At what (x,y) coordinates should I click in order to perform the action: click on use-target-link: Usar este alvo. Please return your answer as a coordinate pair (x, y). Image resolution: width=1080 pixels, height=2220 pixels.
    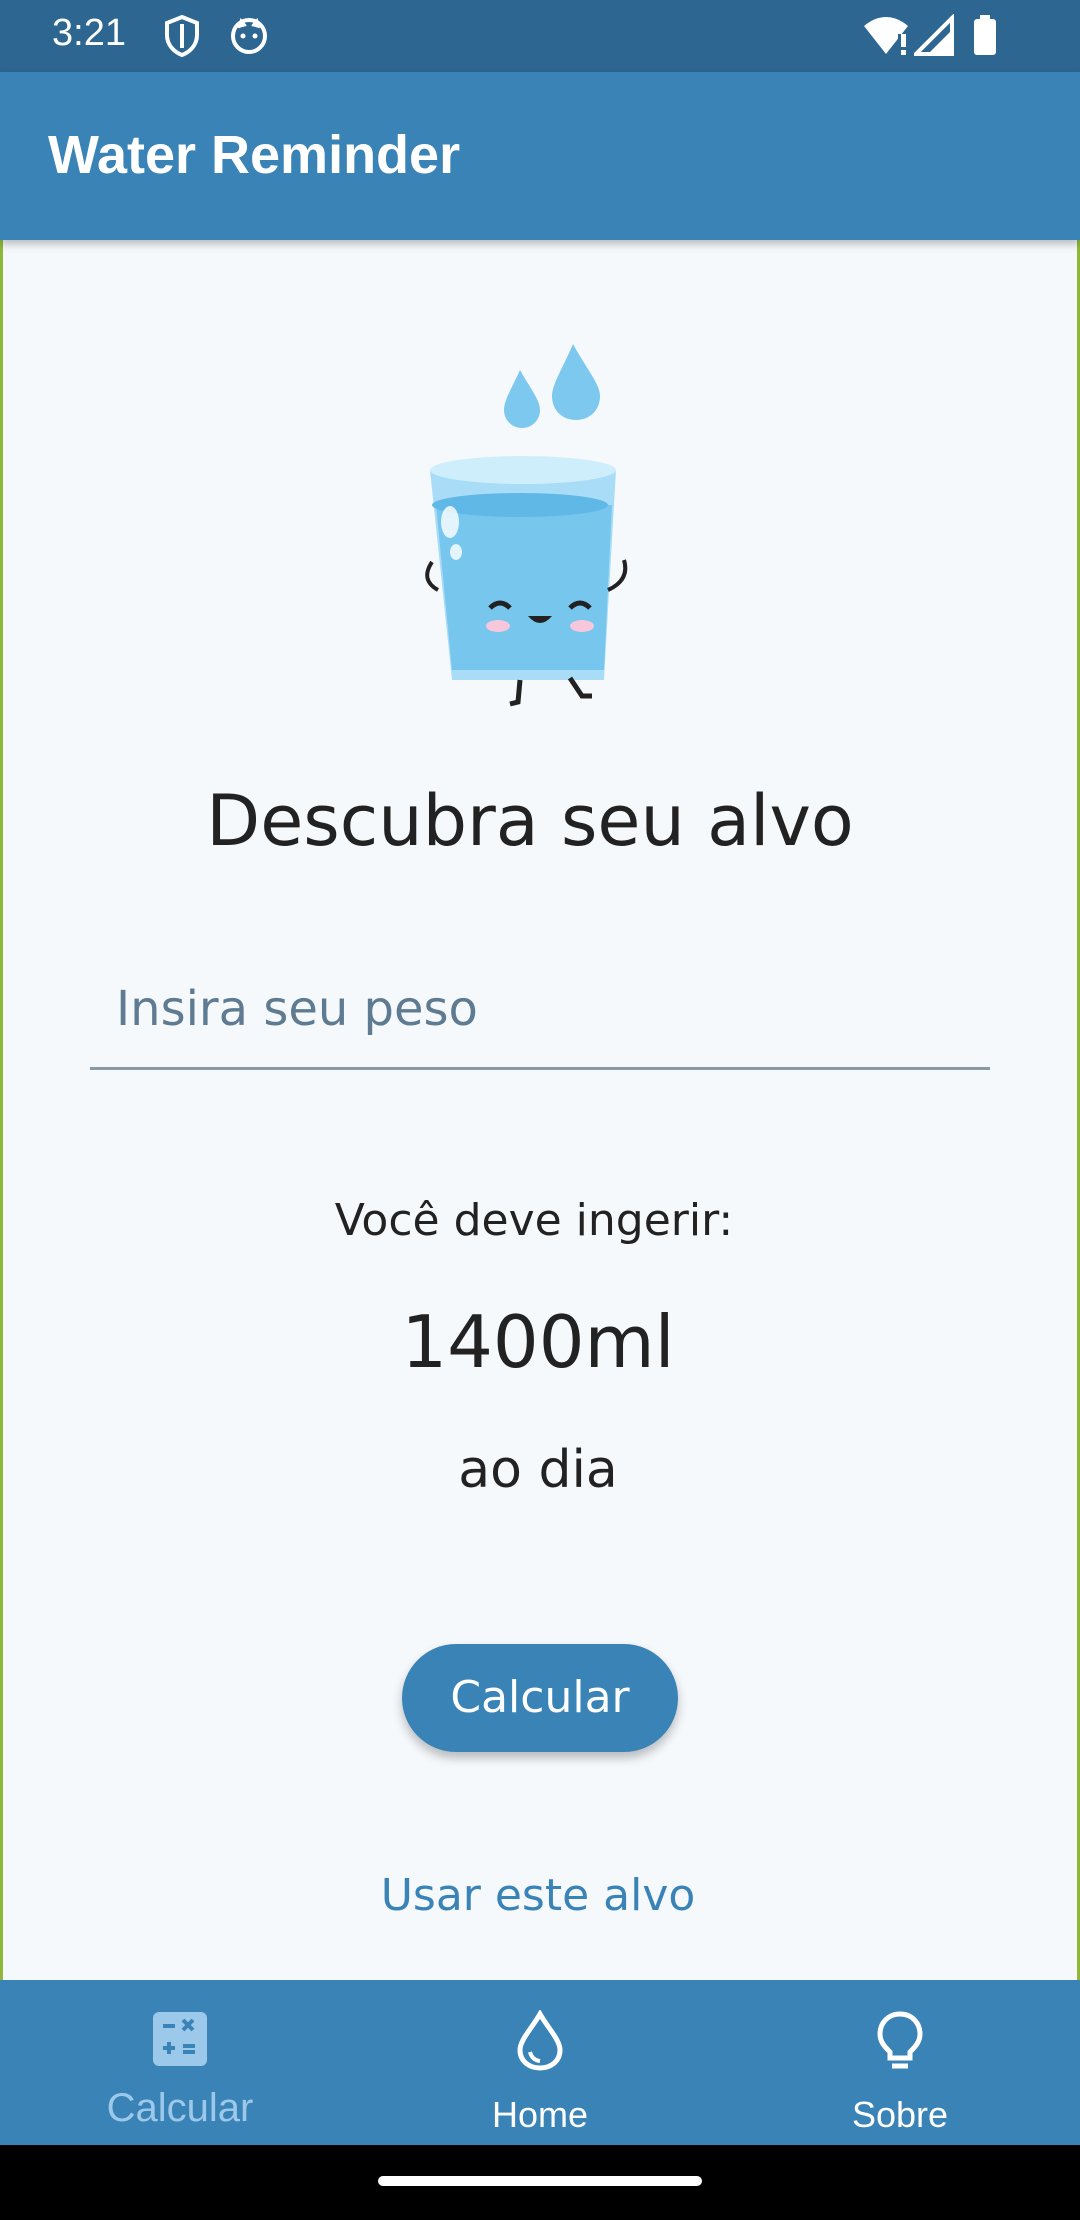
    Looking at the image, I should click on (538, 1895).